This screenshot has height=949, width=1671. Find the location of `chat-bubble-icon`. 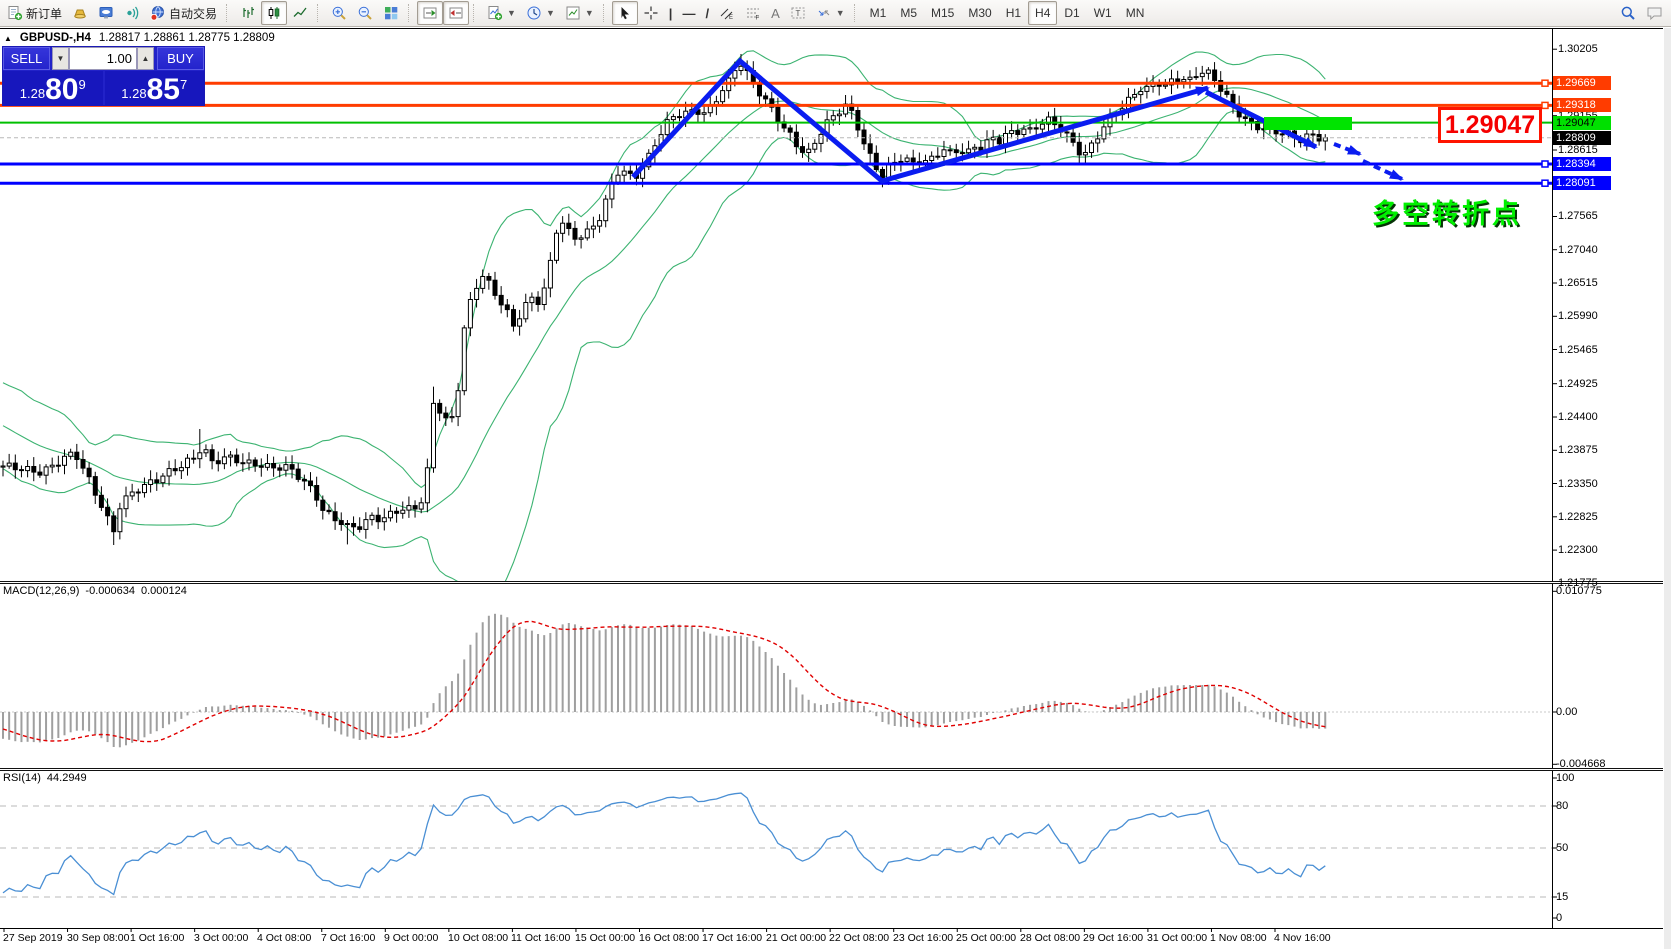

chat-bubble-icon is located at coordinates (1654, 14).